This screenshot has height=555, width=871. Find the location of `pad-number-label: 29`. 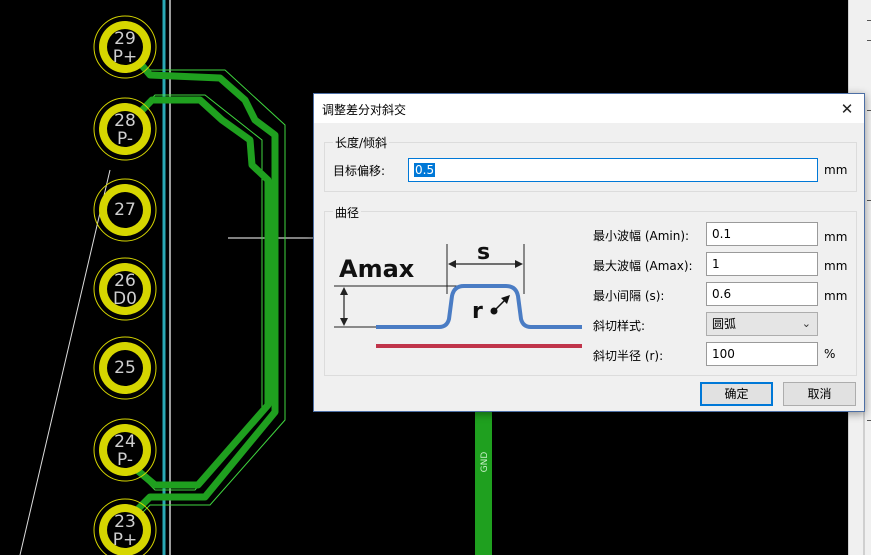

pad-number-label: 29 is located at coordinates (125, 39).